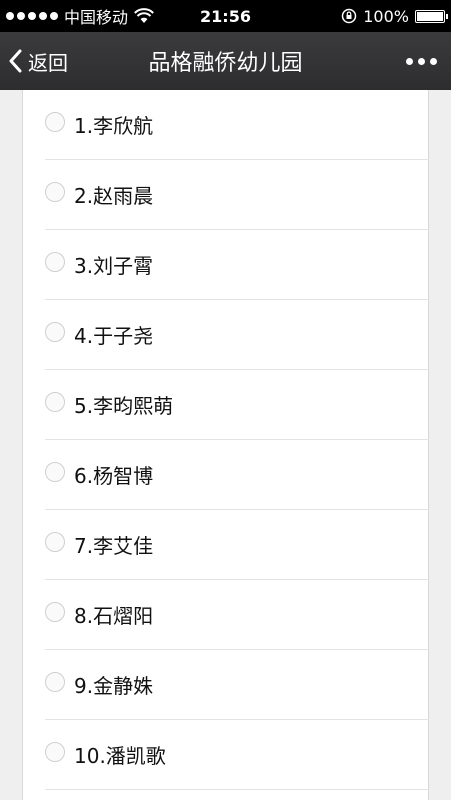 The width and height of the screenshot is (451, 800). Describe the element at coordinates (237, 405) in the screenshot. I see `list-item: 5.李昀熙萌` at that location.